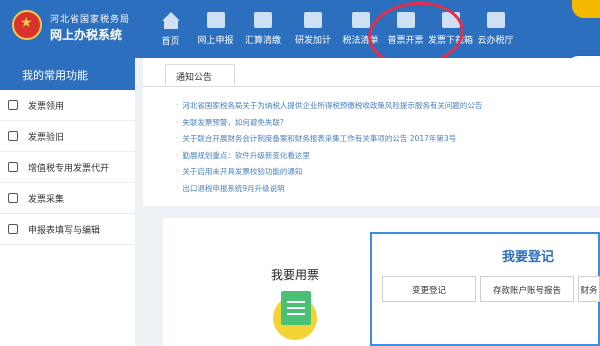  What do you see at coordinates (527, 289) in the screenshot?
I see `account-report-button: 存款账户账号报告` at bounding box center [527, 289].